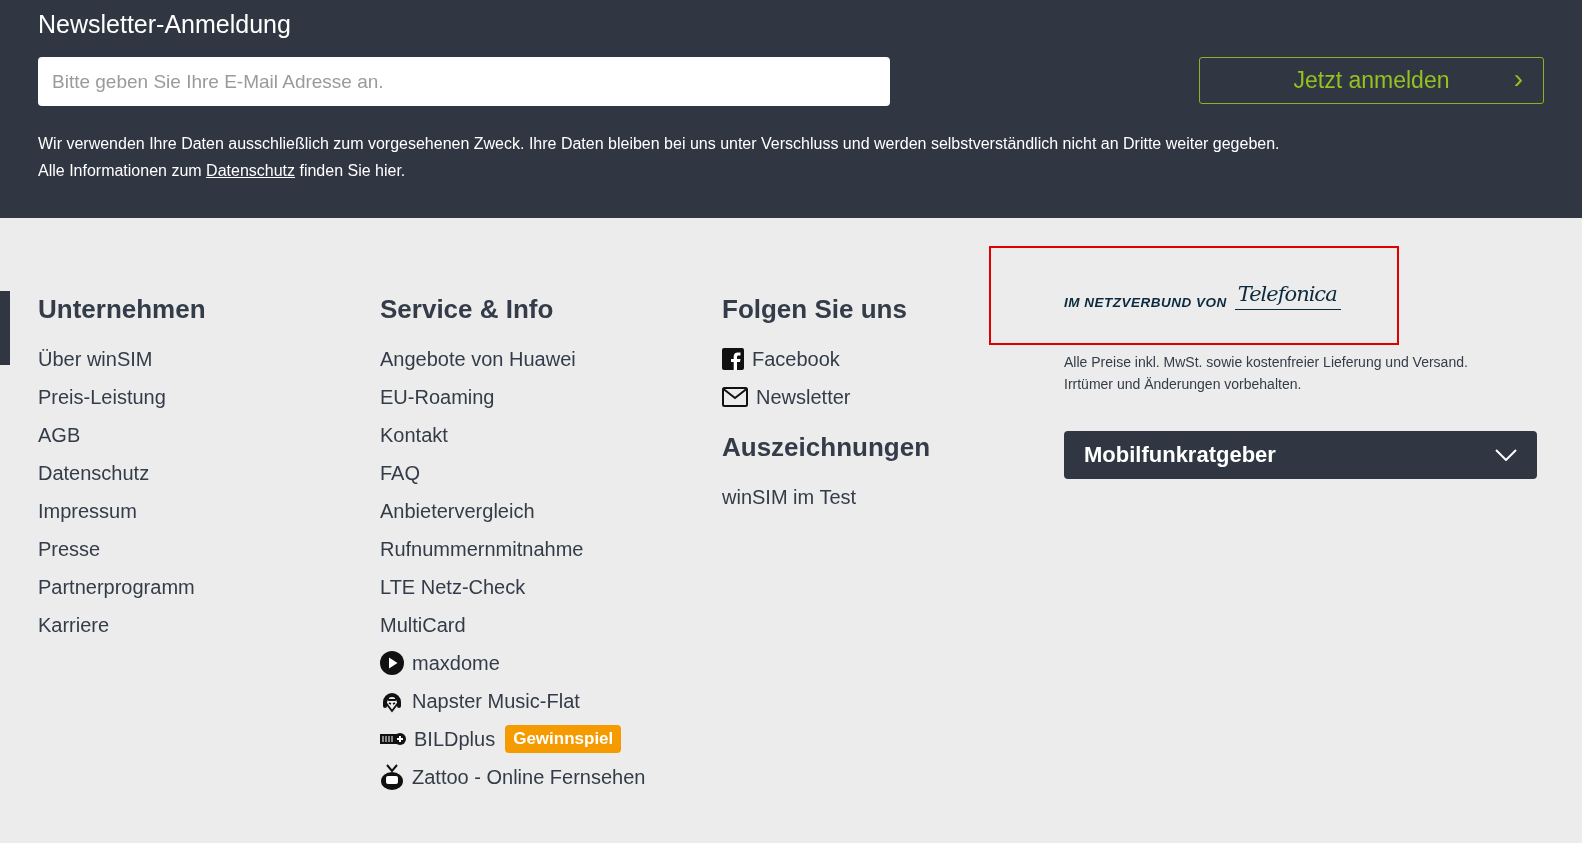 The width and height of the screenshot is (1582, 843). What do you see at coordinates (392, 663) in the screenshot?
I see `play-icon` at bounding box center [392, 663].